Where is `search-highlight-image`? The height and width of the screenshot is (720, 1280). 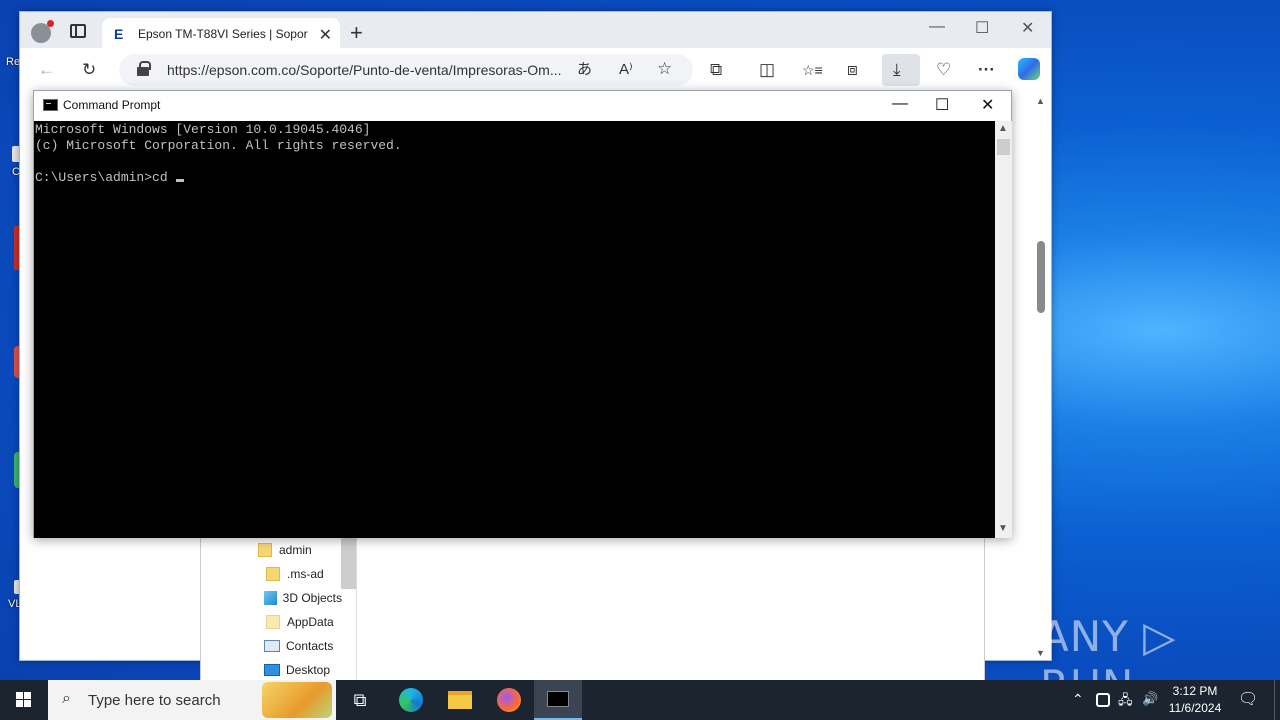
search-highlight-image is located at coordinates (297, 700).